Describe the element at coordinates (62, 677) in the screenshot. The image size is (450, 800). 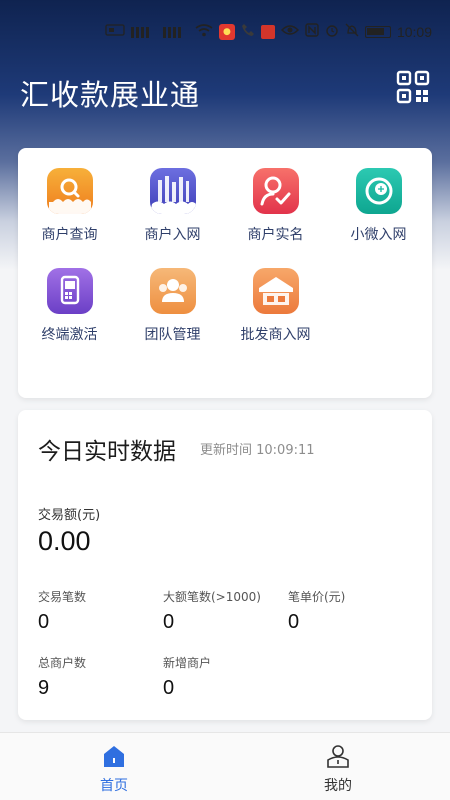
I see `stat-total-merchants: 总商户数 9` at that location.